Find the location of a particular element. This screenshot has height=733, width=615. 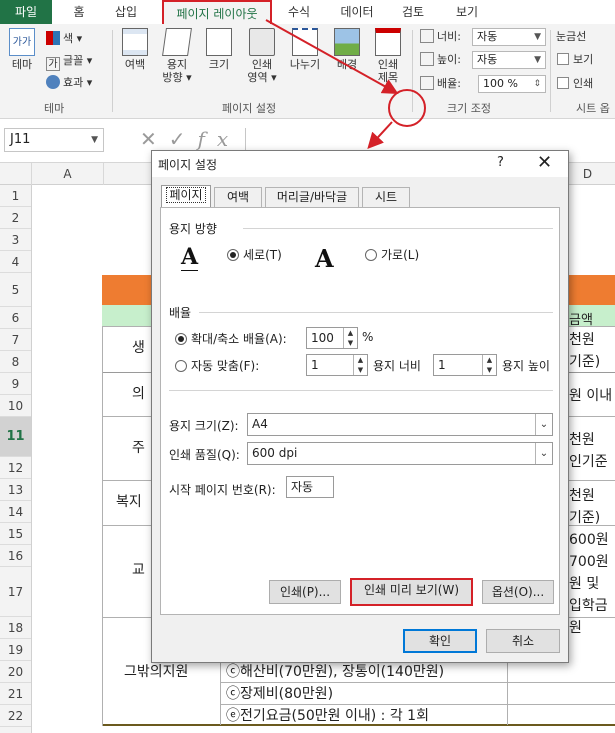

orientation-button: 용지 방향 ▾ is located at coordinates (177, 56).